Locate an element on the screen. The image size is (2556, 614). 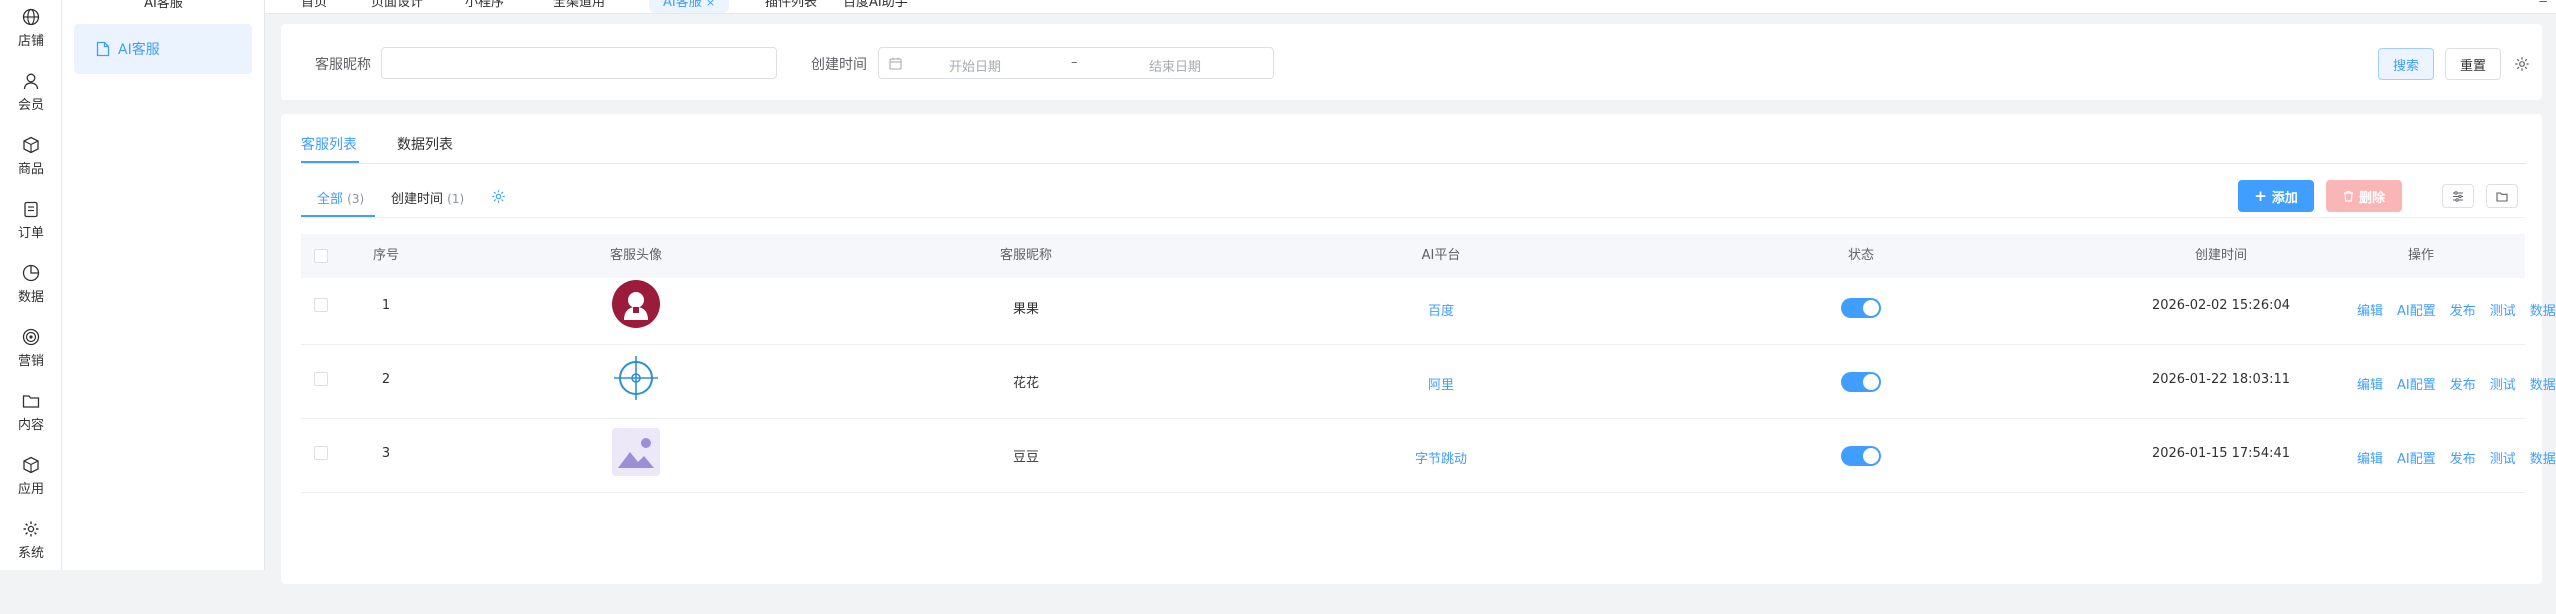
export-button is located at coordinates (2502, 196).